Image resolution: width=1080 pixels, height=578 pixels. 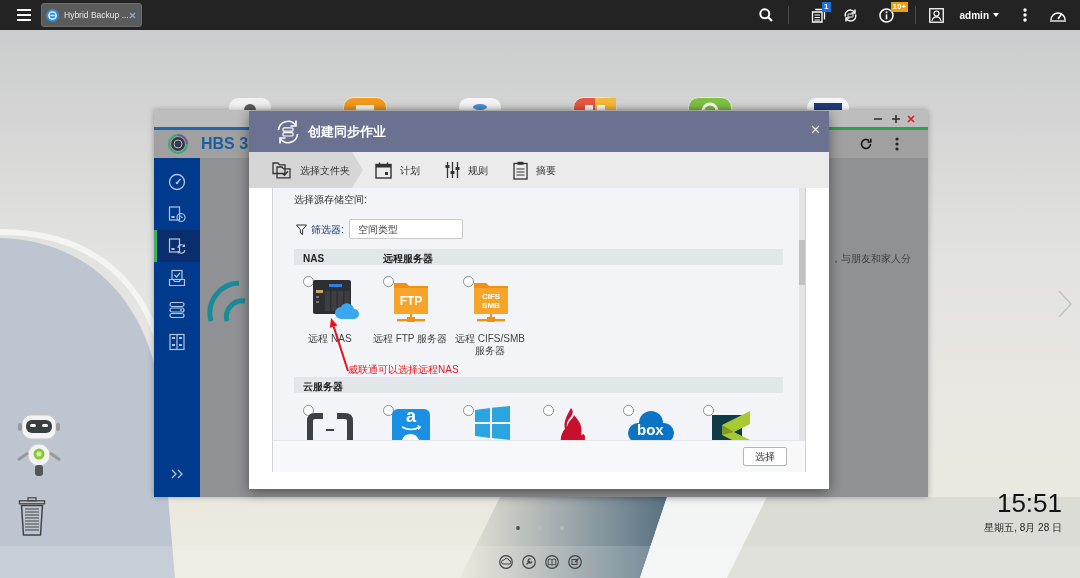 I want to click on logo-text: SMB, so click(x=491, y=305).